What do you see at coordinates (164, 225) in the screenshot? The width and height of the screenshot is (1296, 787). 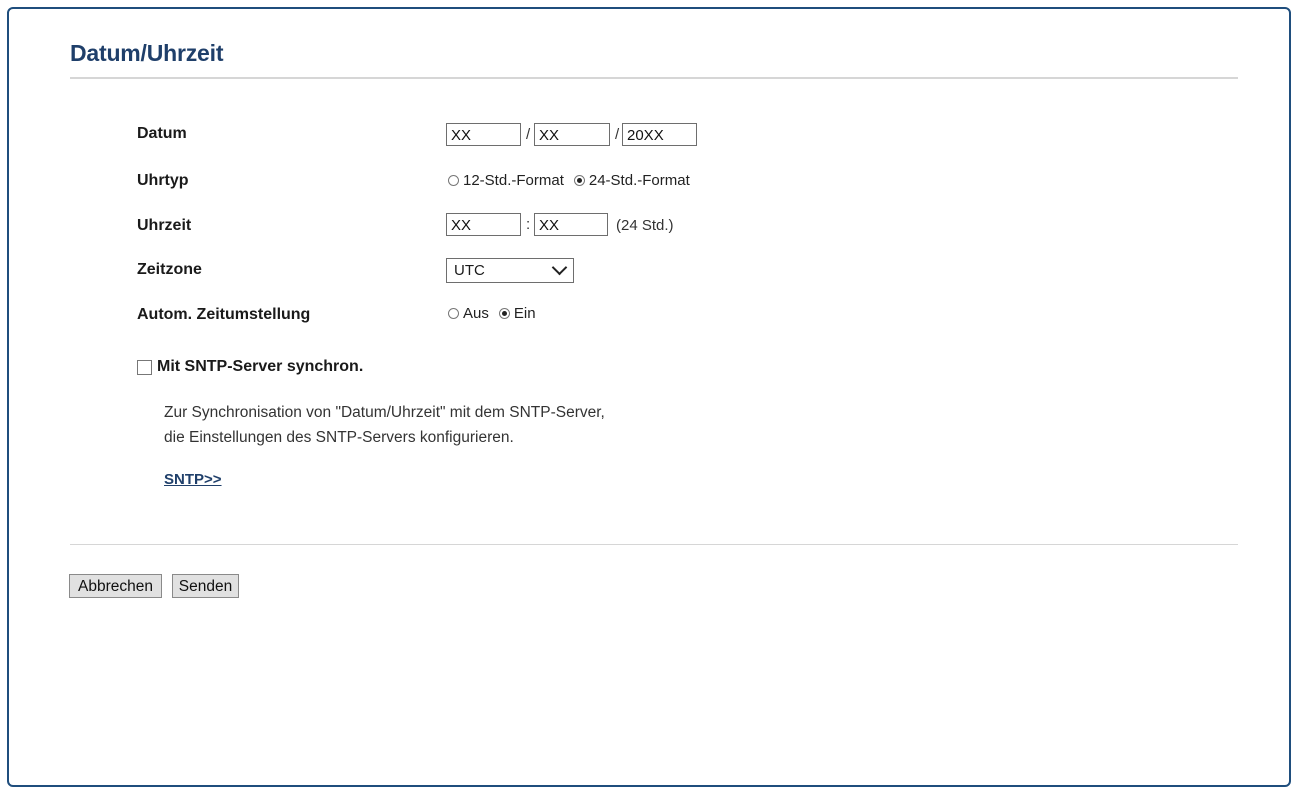 I see `time-label: Uhrzeit` at bounding box center [164, 225].